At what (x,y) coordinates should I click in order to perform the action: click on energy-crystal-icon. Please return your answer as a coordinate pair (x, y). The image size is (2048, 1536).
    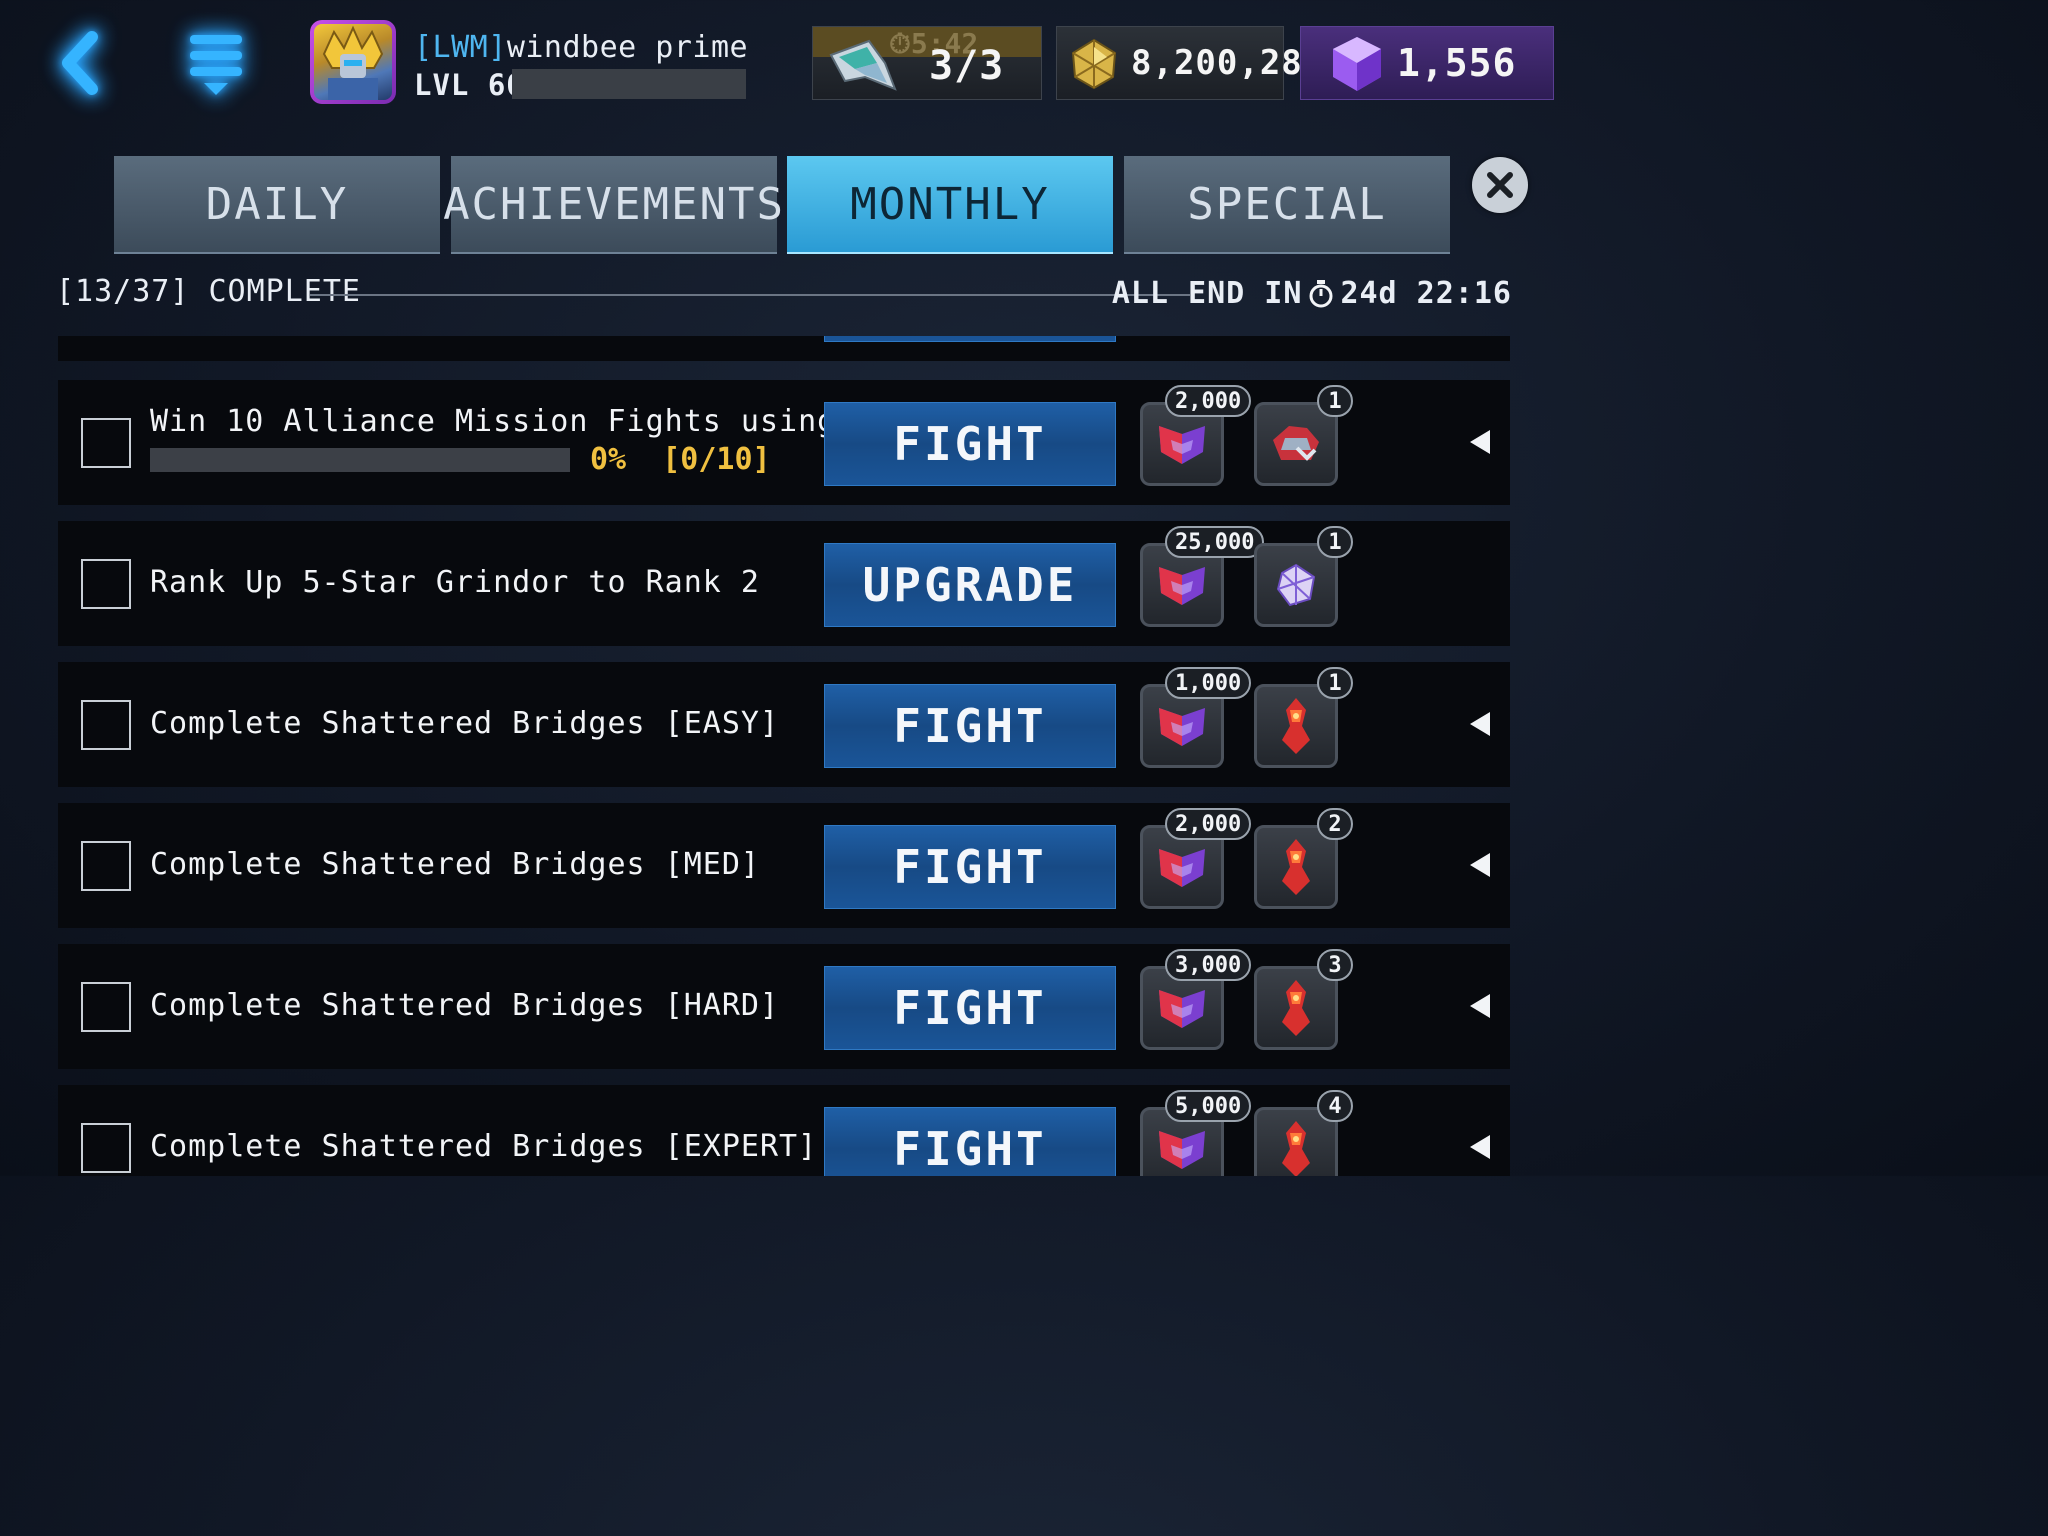
    Looking at the image, I should click on (863, 65).